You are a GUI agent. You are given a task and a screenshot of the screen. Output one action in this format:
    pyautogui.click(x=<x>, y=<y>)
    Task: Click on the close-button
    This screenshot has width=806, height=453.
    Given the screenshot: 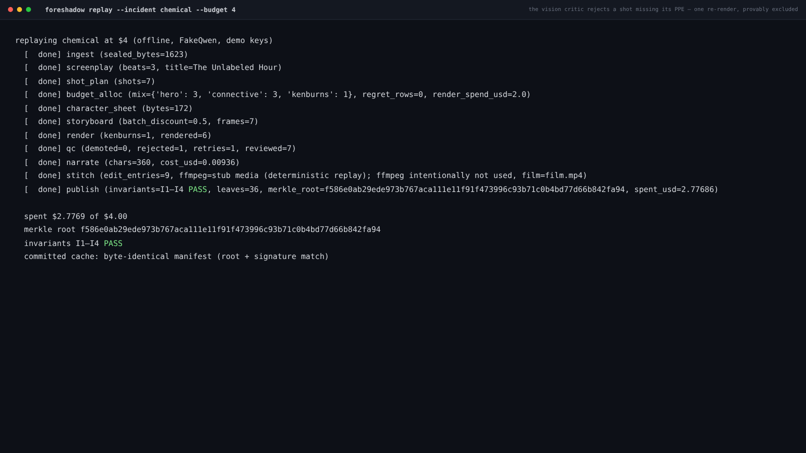 What is the action you would take?
    pyautogui.click(x=10, y=9)
    